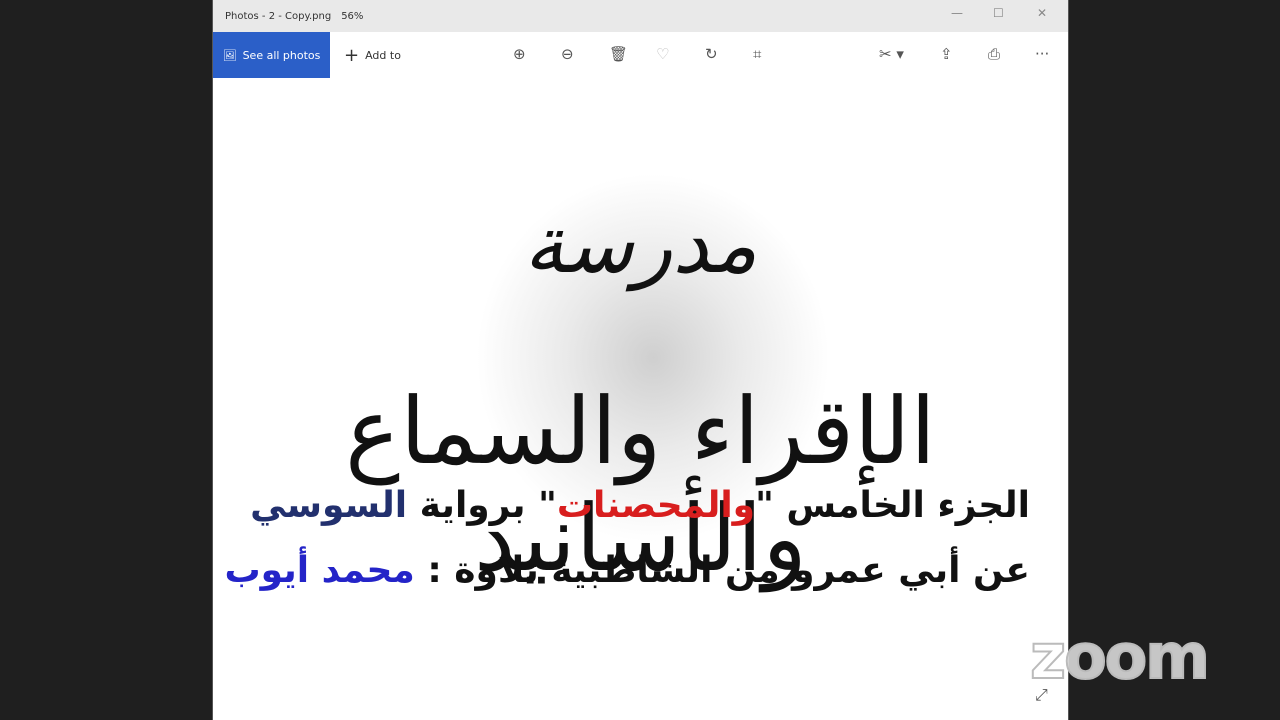  Describe the element at coordinates (640, 16) in the screenshot. I see `title-bar: Photos - 2 - Copy.png 56% — ☐ ✕` at that location.